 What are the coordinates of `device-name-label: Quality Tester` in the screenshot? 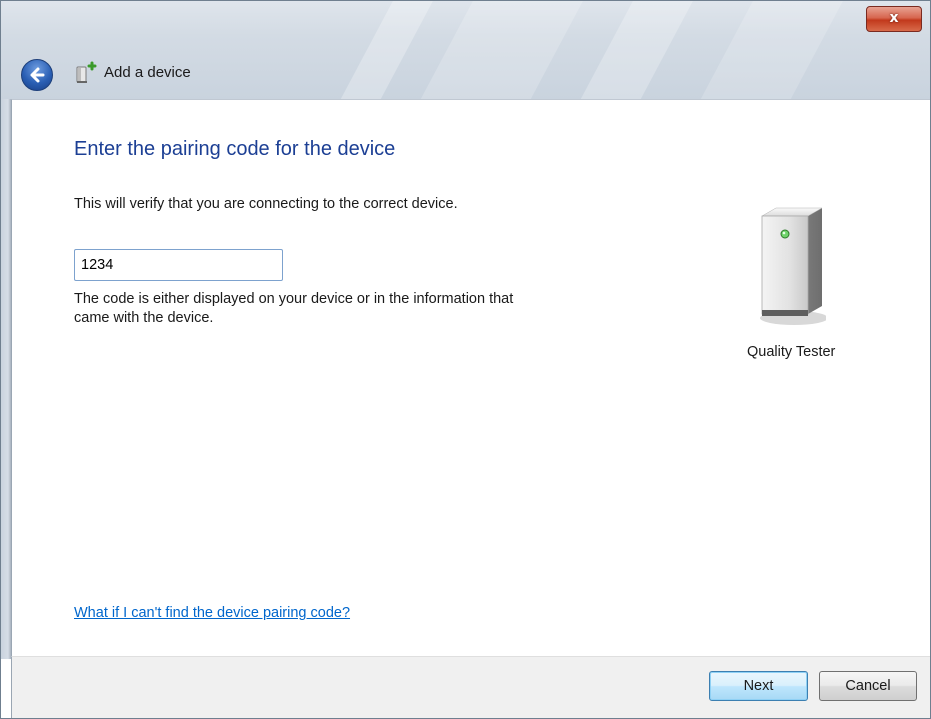 It's located at (791, 352).